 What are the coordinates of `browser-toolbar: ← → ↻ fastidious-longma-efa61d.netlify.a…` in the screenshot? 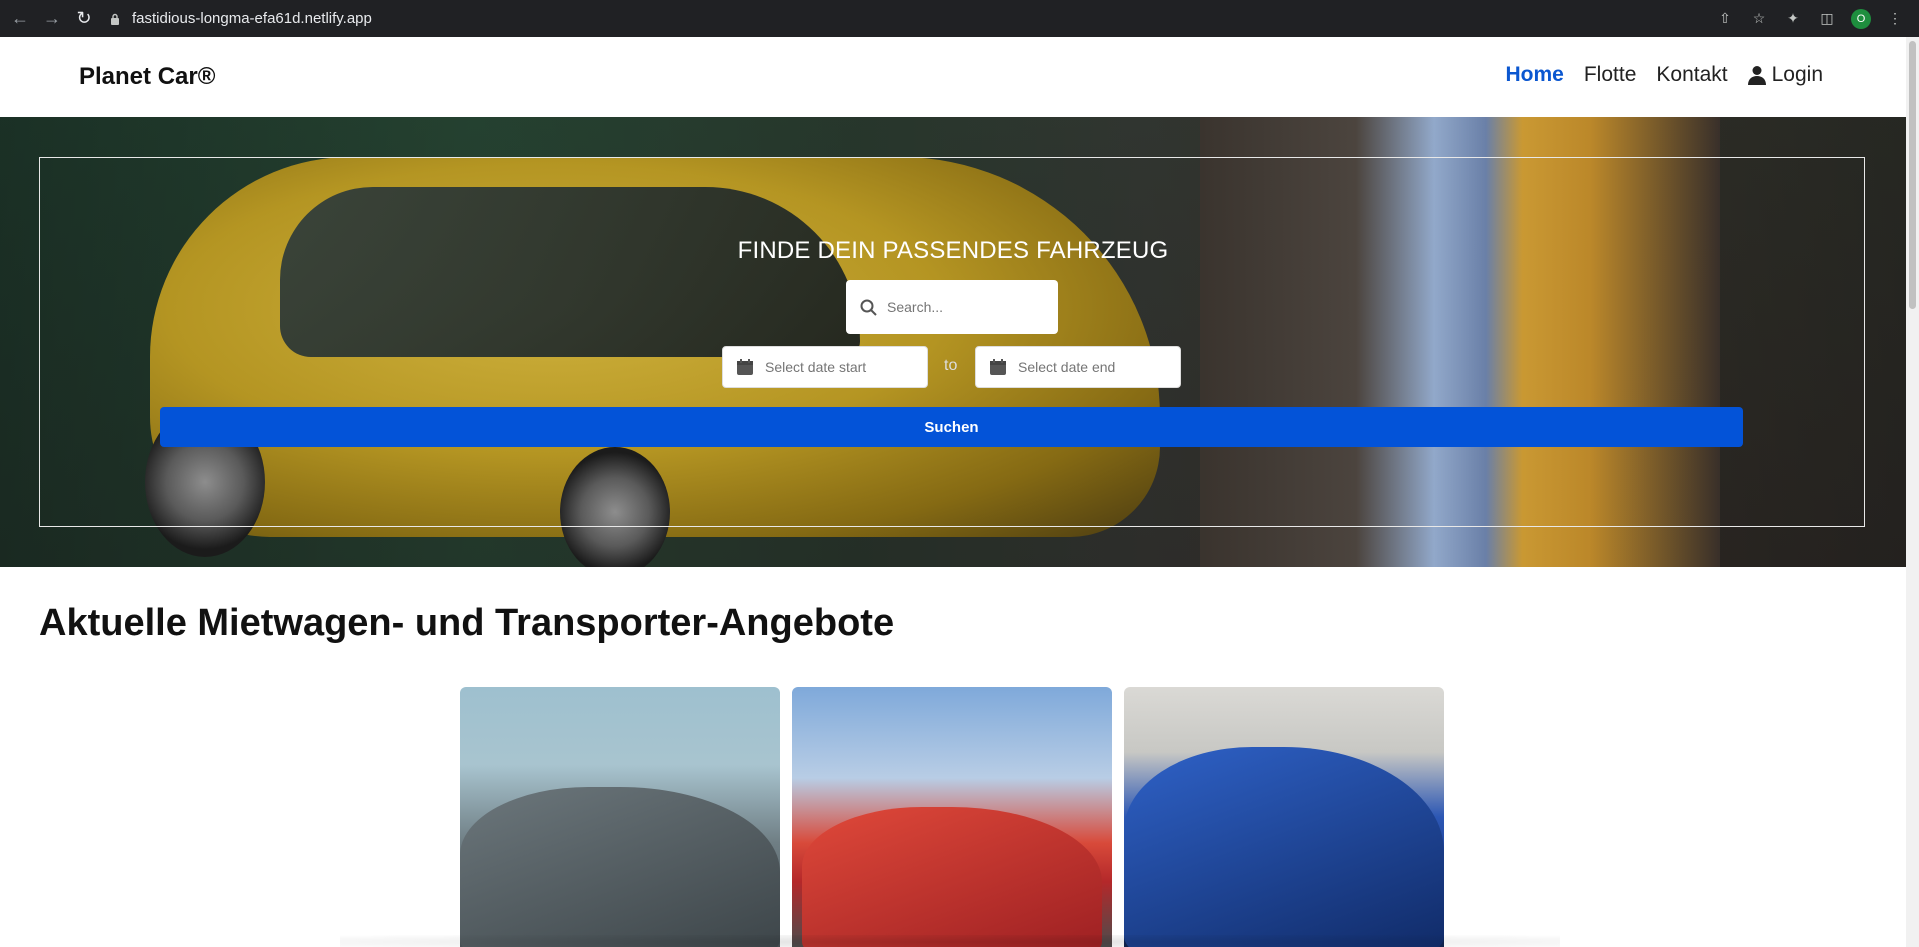 It's located at (959, 18).